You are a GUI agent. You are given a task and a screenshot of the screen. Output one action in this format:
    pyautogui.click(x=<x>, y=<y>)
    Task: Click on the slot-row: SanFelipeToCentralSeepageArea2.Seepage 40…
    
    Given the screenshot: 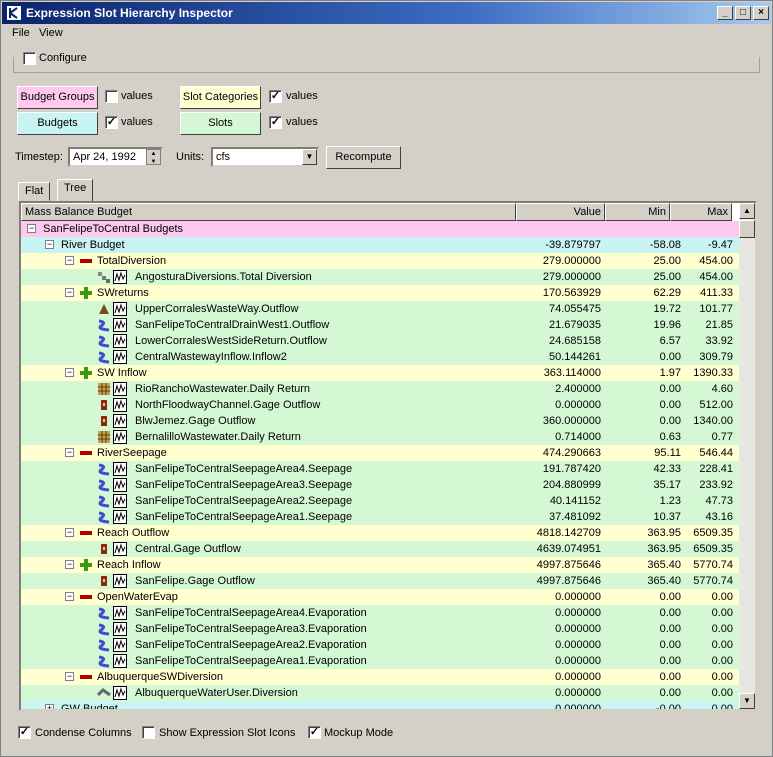 What is the action you would take?
    pyautogui.click(x=380, y=501)
    